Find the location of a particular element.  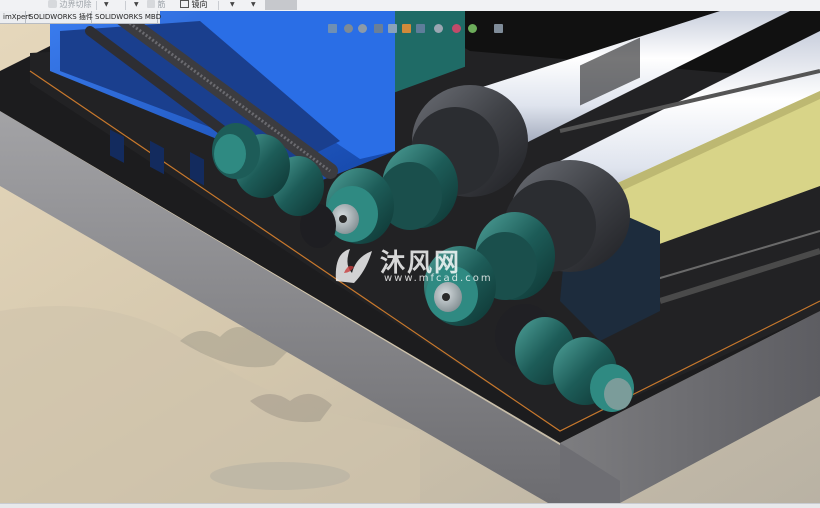

watermark-url: www.mfcad.com is located at coordinates (438, 278).